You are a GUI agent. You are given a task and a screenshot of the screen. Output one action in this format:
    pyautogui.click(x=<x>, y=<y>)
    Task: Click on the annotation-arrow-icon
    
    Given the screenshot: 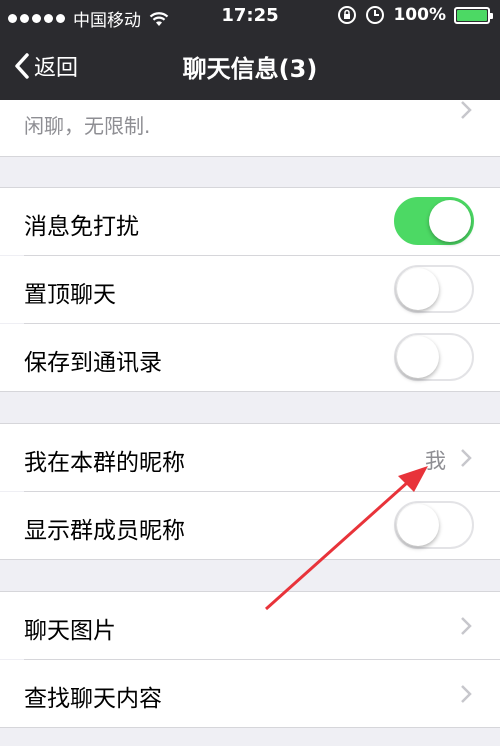 What is the action you would take?
    pyautogui.click(x=346, y=538)
    